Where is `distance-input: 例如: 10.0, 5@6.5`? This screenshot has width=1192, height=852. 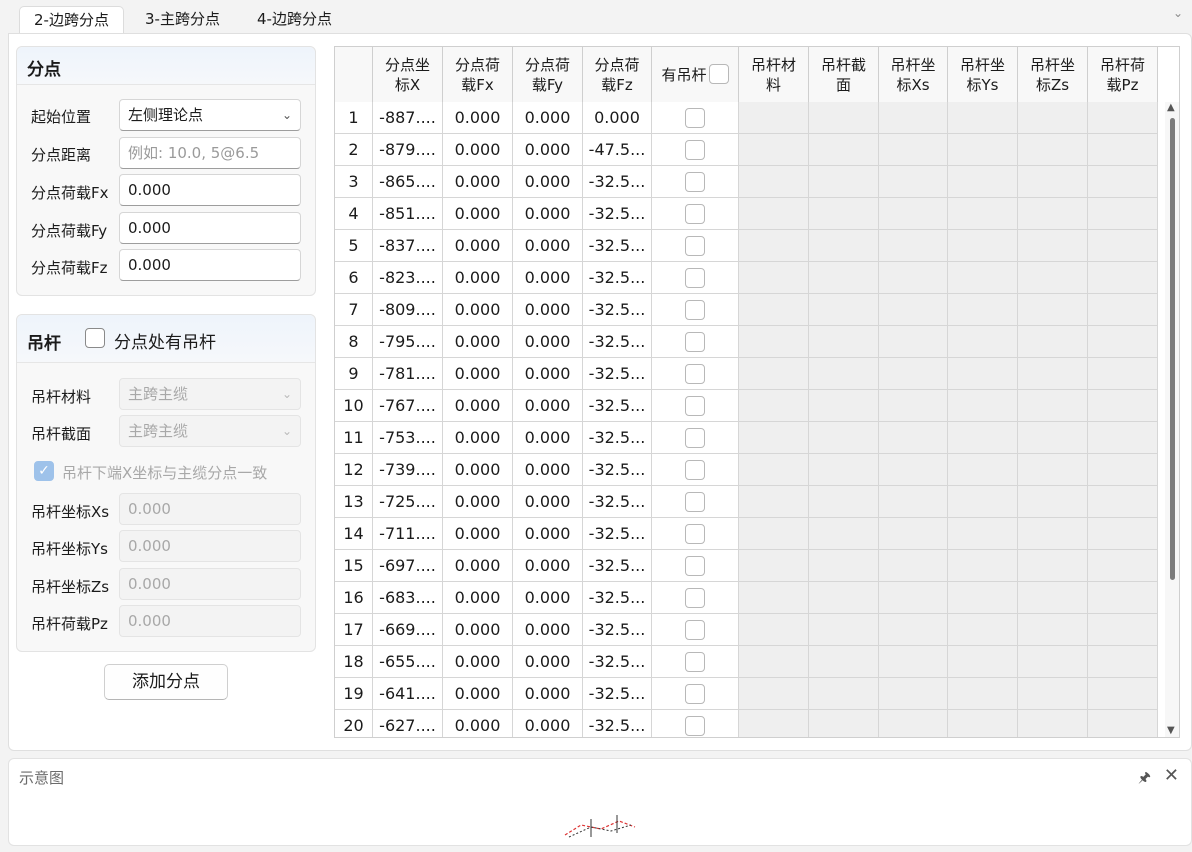 distance-input: 例如: 10.0, 5@6.5 is located at coordinates (210, 153).